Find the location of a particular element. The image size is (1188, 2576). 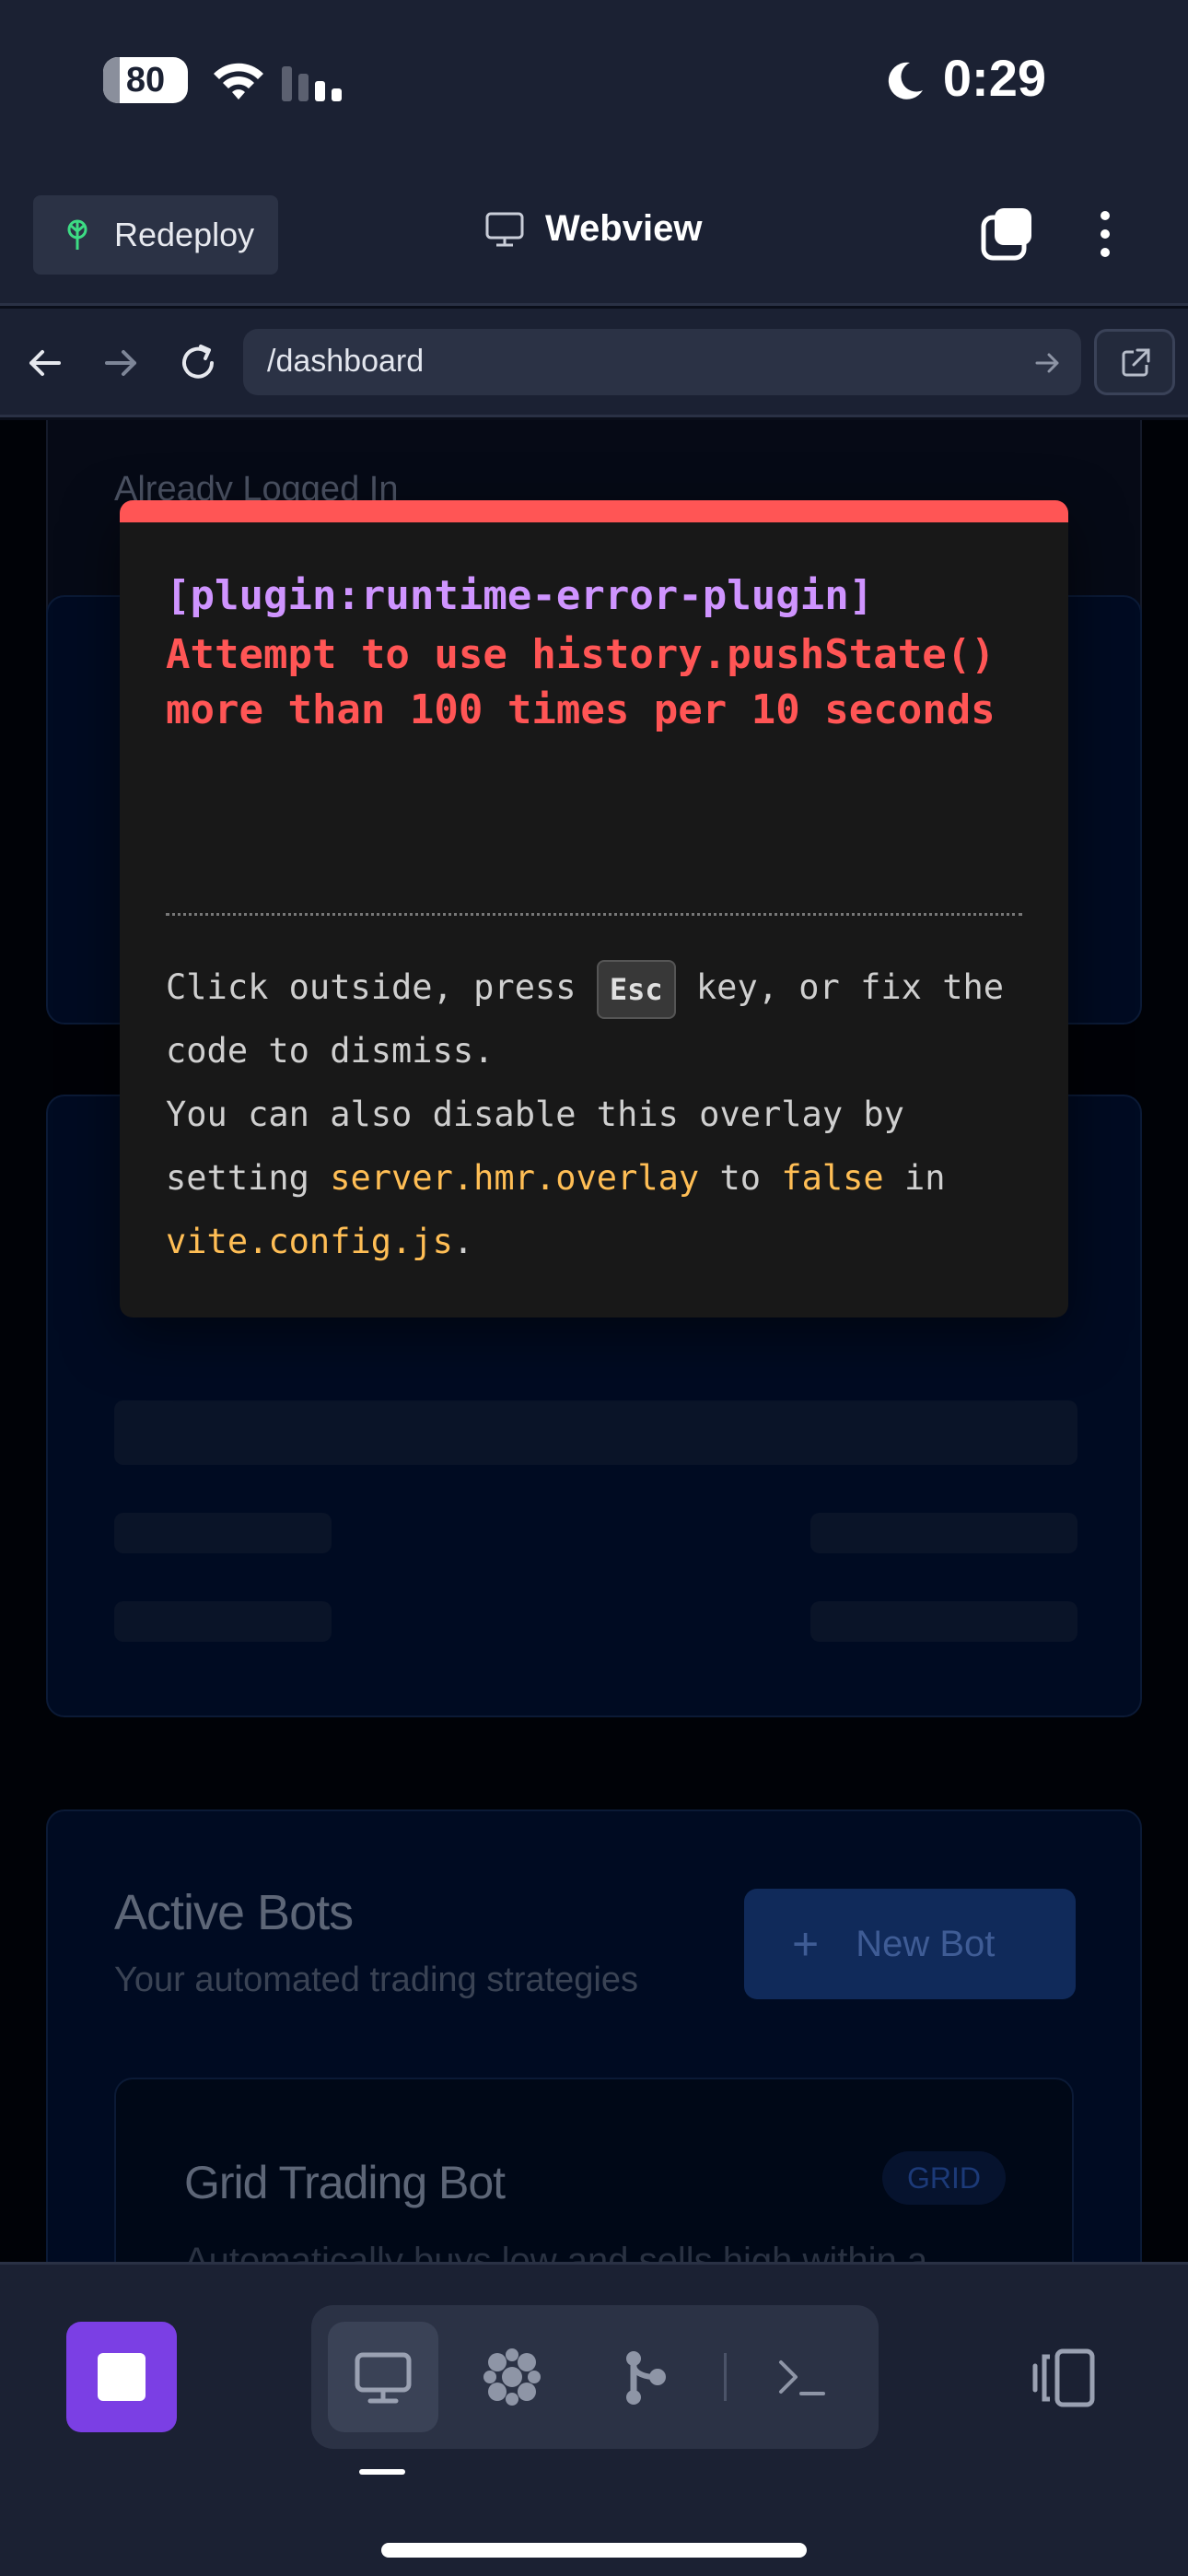

terminal-icon is located at coordinates (802, 2377).